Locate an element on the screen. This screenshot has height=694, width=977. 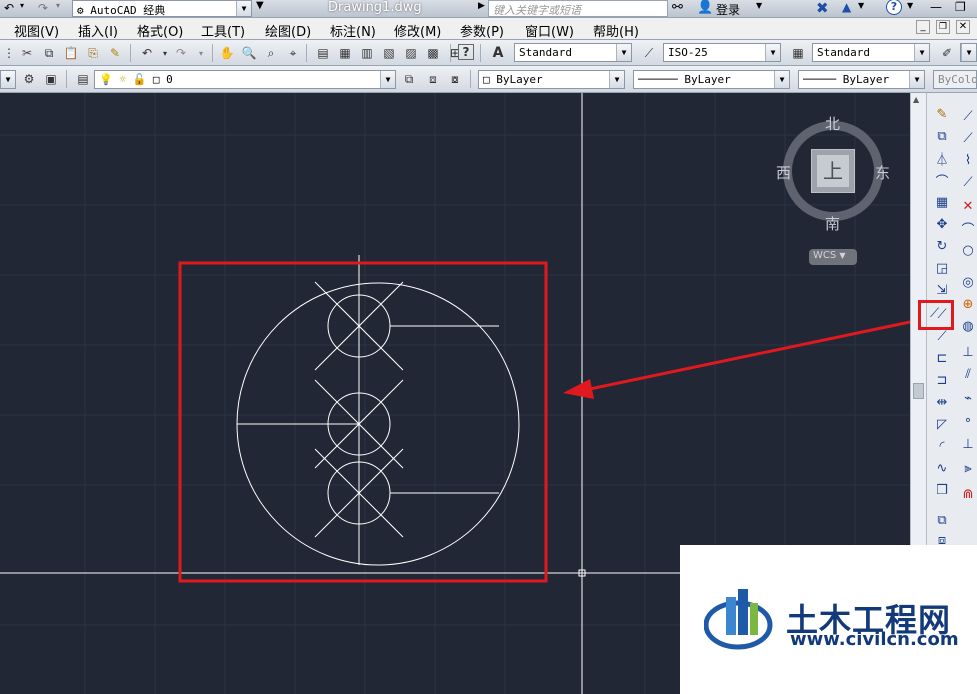
chamfer-icon: ◸ is located at coordinates (942, 424).